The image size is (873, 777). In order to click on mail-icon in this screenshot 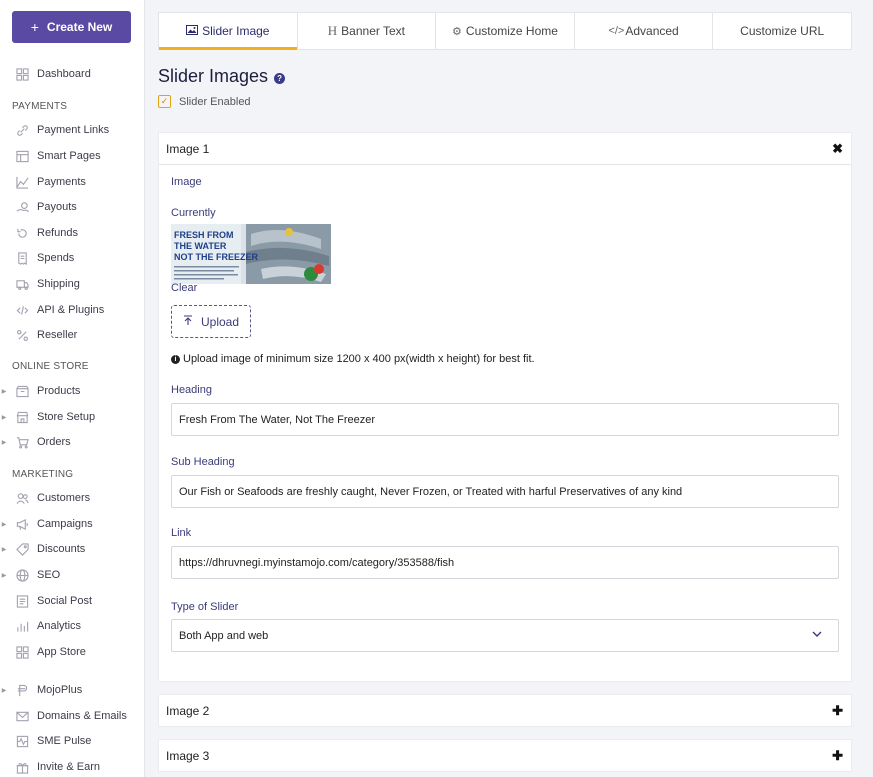, I will do `click(22, 716)`.